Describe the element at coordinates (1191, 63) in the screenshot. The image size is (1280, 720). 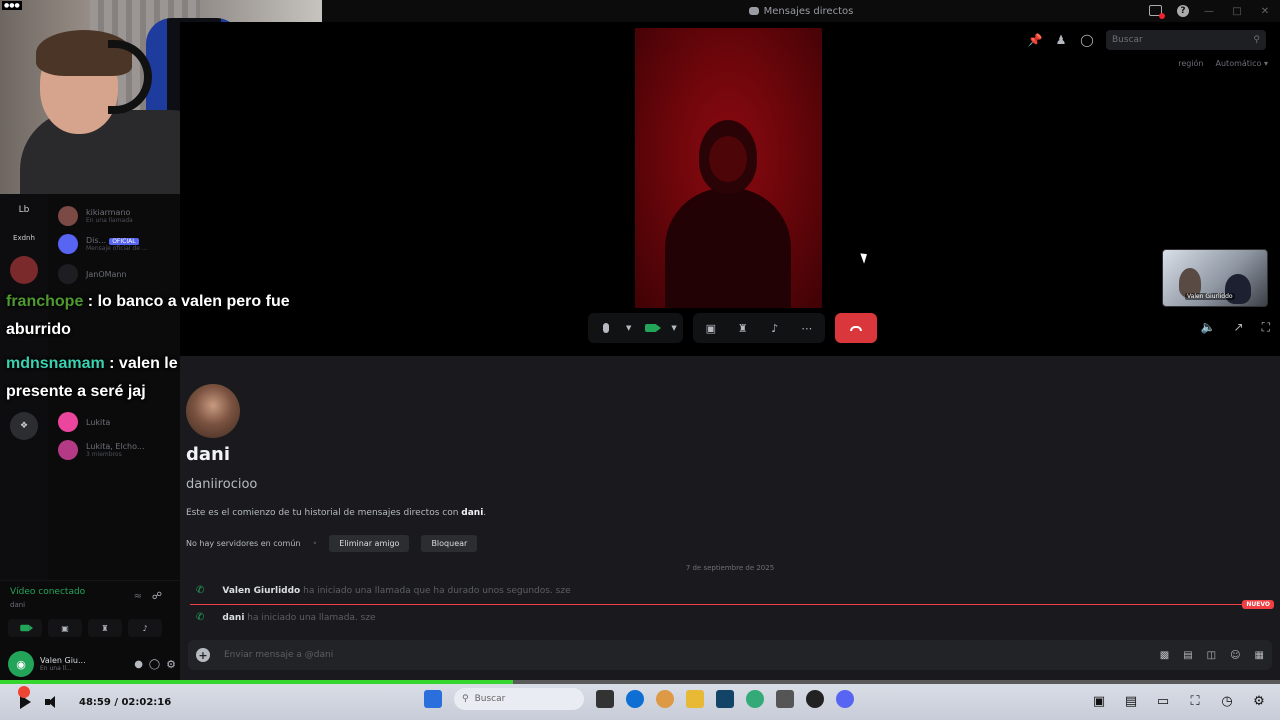
I see `region-label: región` at that location.